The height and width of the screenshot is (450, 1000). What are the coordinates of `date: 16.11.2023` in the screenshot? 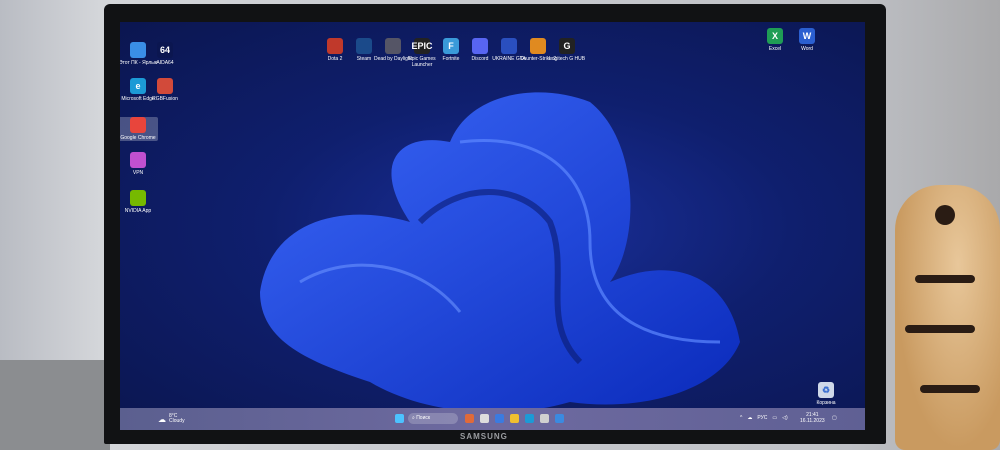 It's located at (812, 421).